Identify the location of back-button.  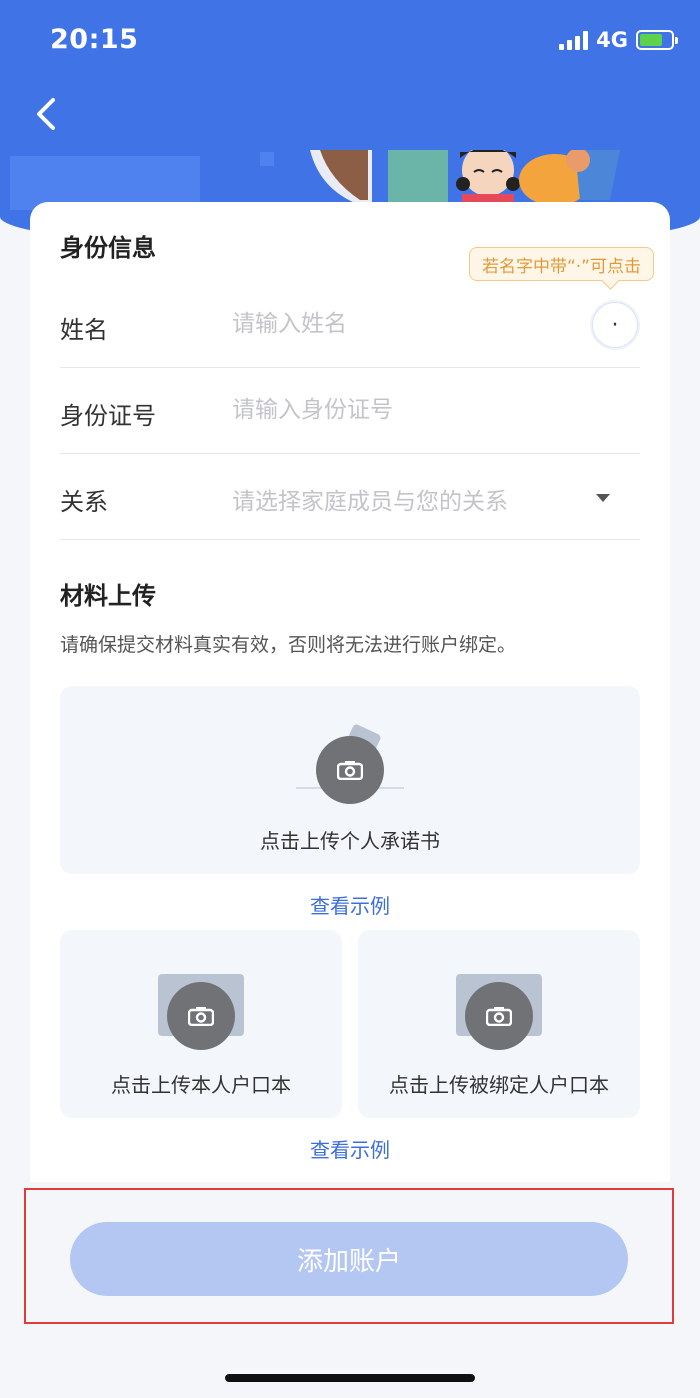
(46, 114).